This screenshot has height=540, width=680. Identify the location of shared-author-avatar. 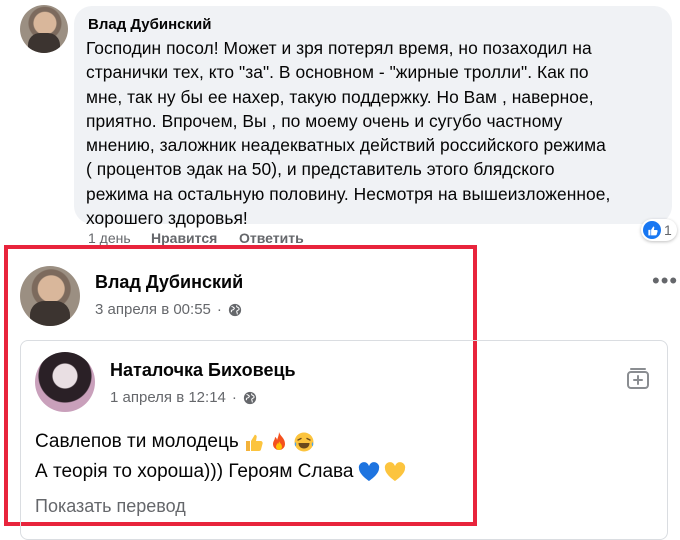
(65, 382).